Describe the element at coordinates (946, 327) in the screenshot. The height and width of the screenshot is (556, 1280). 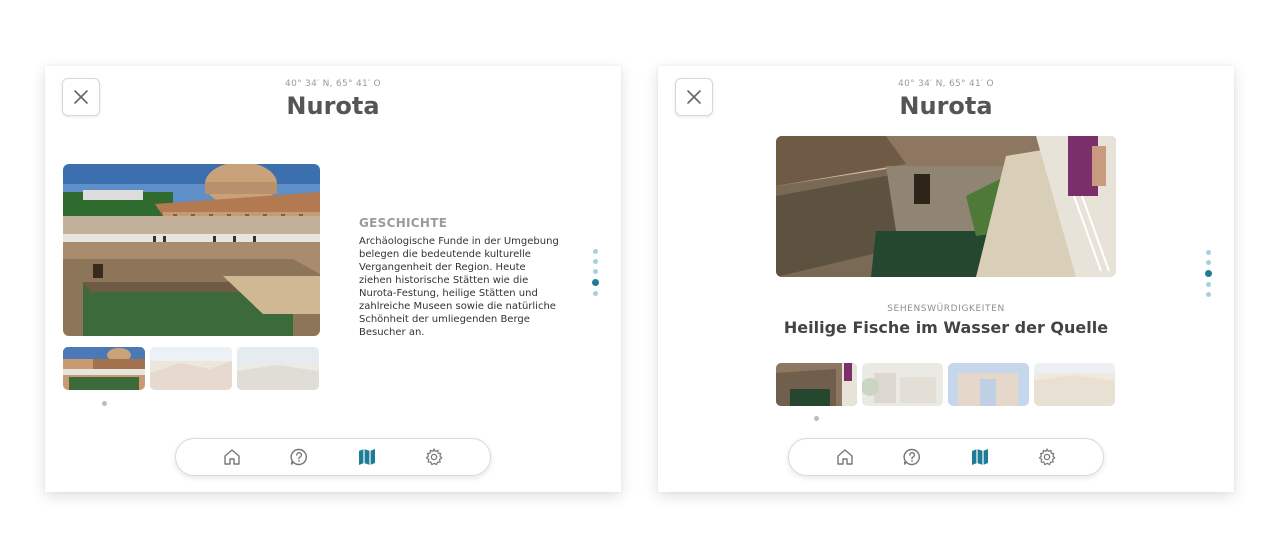
I see `caption-title: Heilige Fische im Wasser der Quelle` at that location.